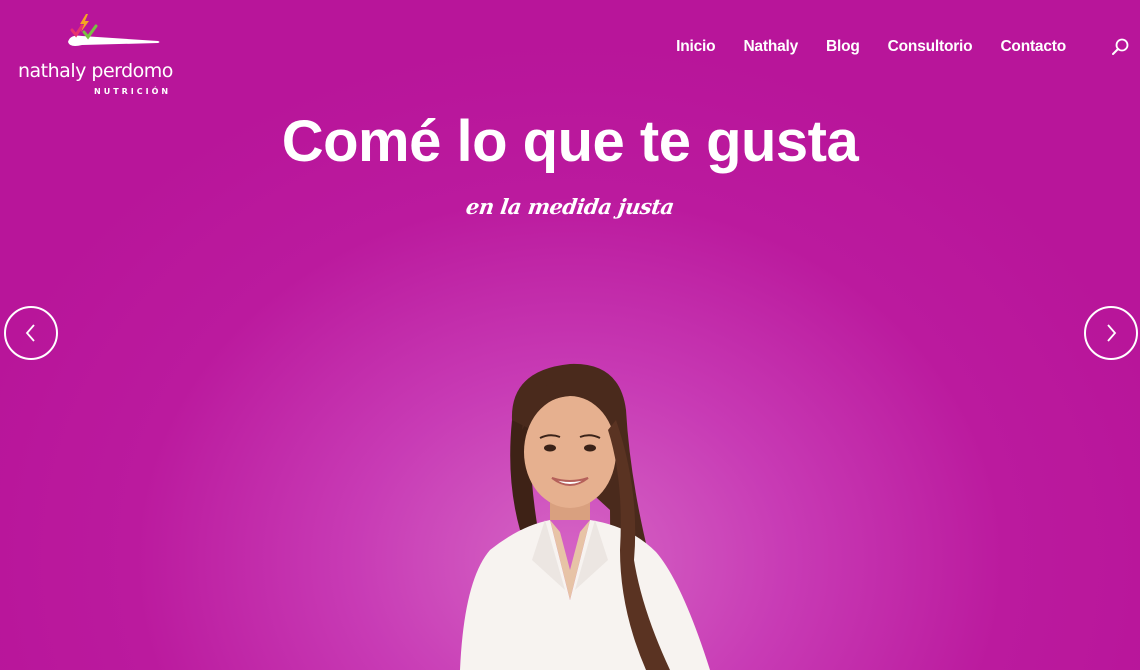  What do you see at coordinates (930, 47) in the screenshot?
I see `nav-item-consultorio: Consultorio` at bounding box center [930, 47].